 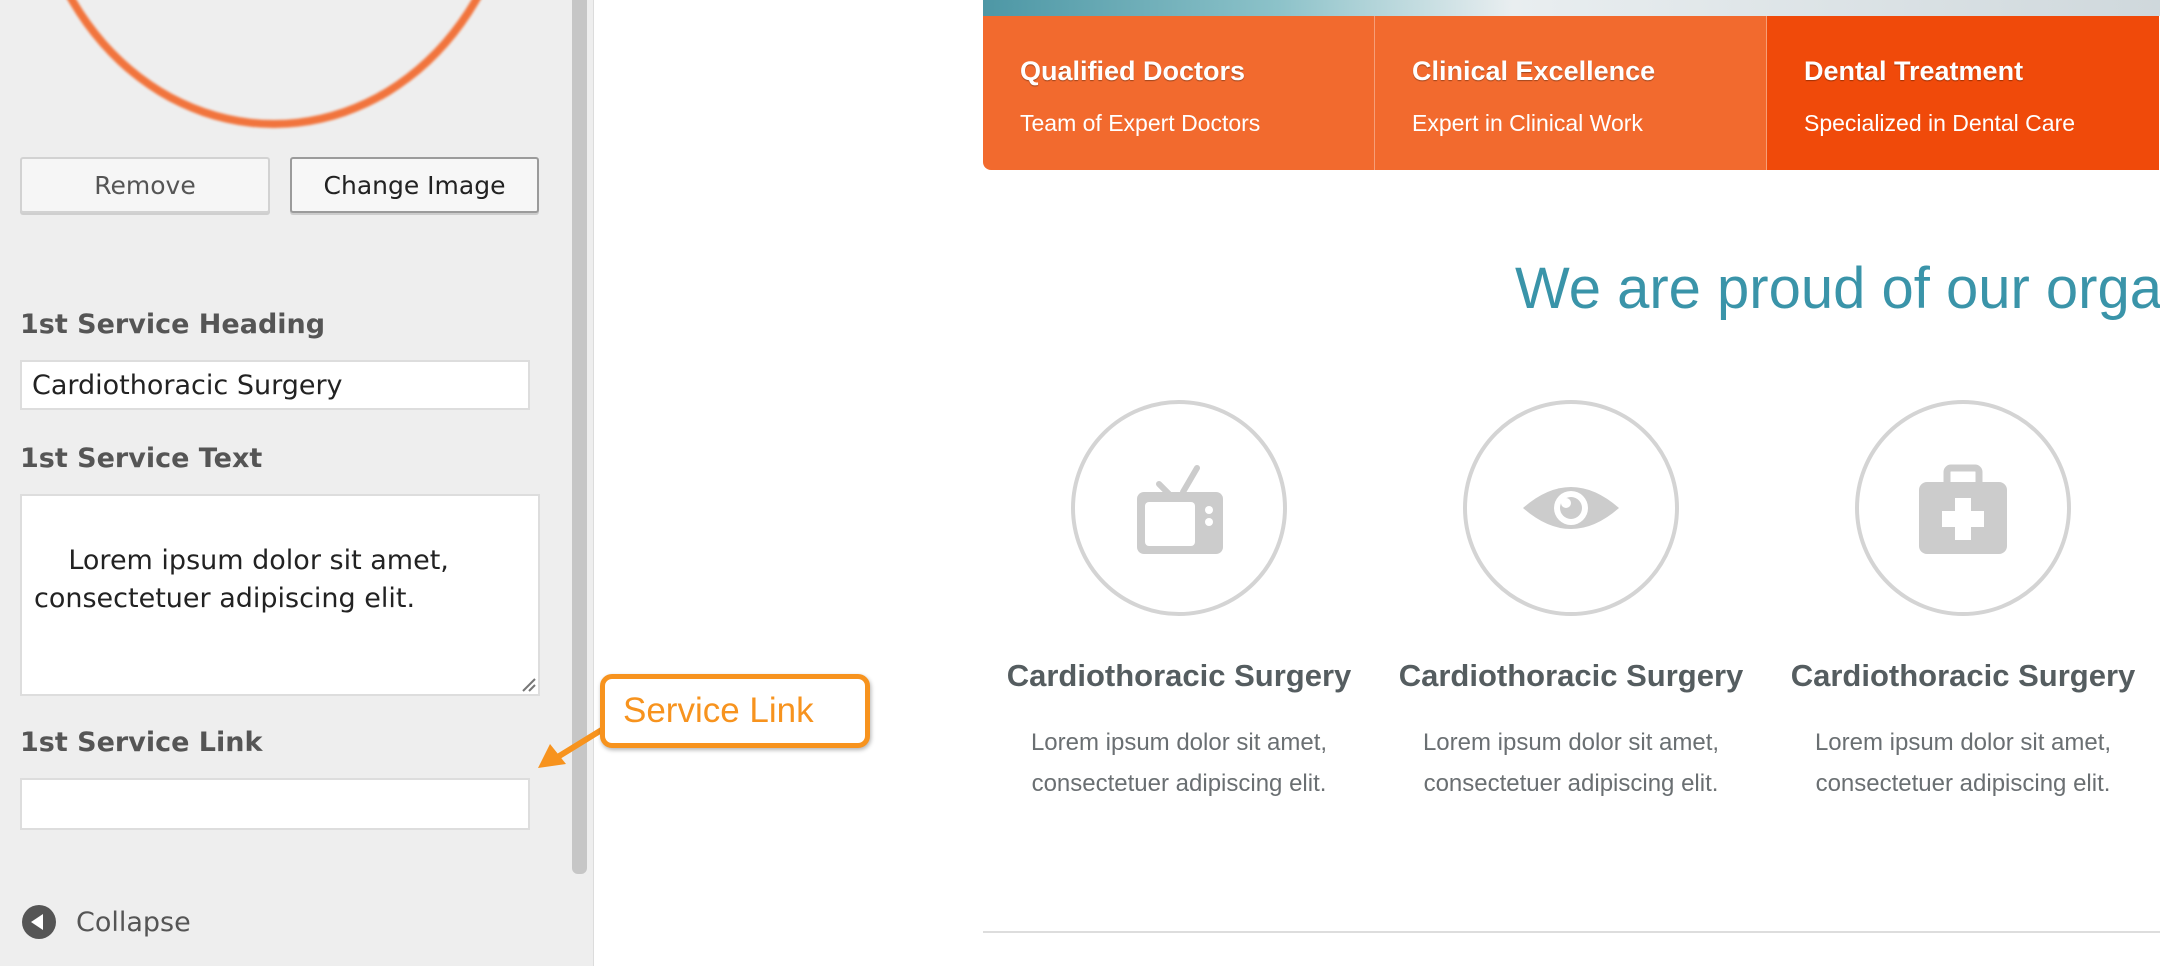 I want to click on hero-image-strip, so click(x=1571, y=8).